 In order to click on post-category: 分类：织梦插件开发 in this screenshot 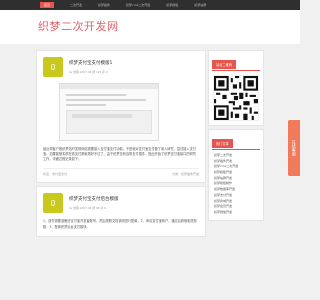, I will do `click(185, 174)`.